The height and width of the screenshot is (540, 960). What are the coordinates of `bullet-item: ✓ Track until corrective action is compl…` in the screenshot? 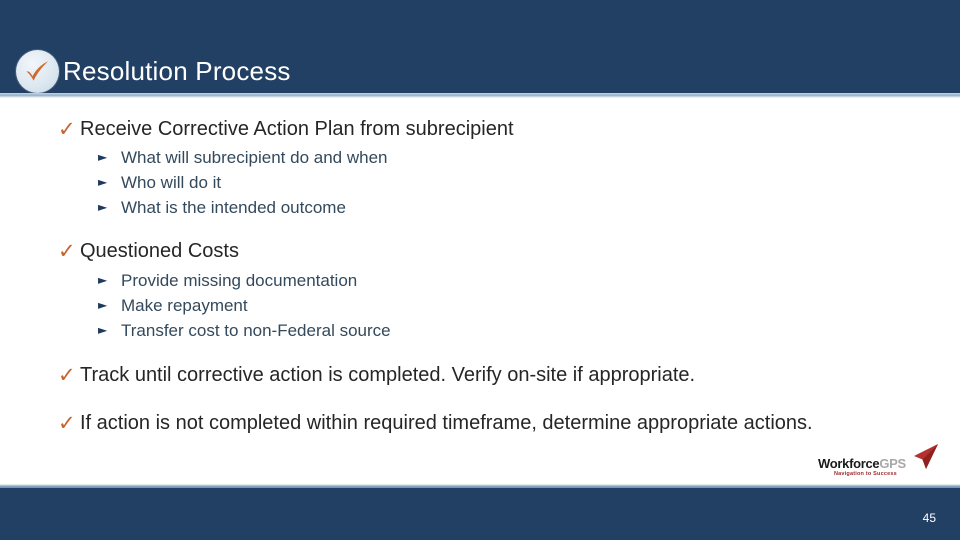 It's located at (488, 375).